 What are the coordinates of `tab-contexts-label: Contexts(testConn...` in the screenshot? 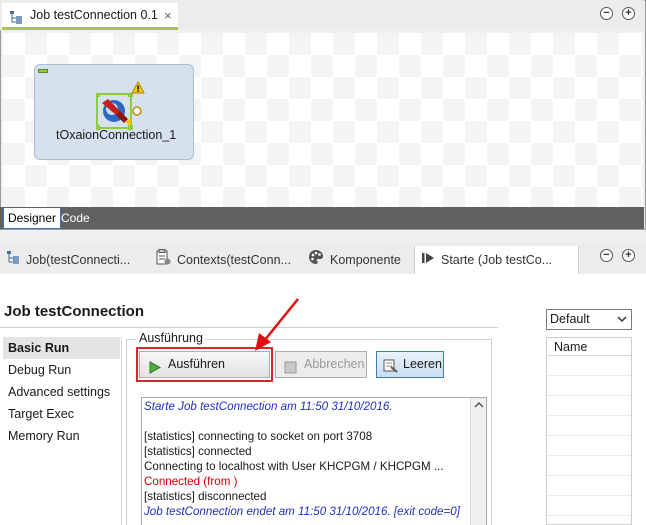 It's located at (234, 260).